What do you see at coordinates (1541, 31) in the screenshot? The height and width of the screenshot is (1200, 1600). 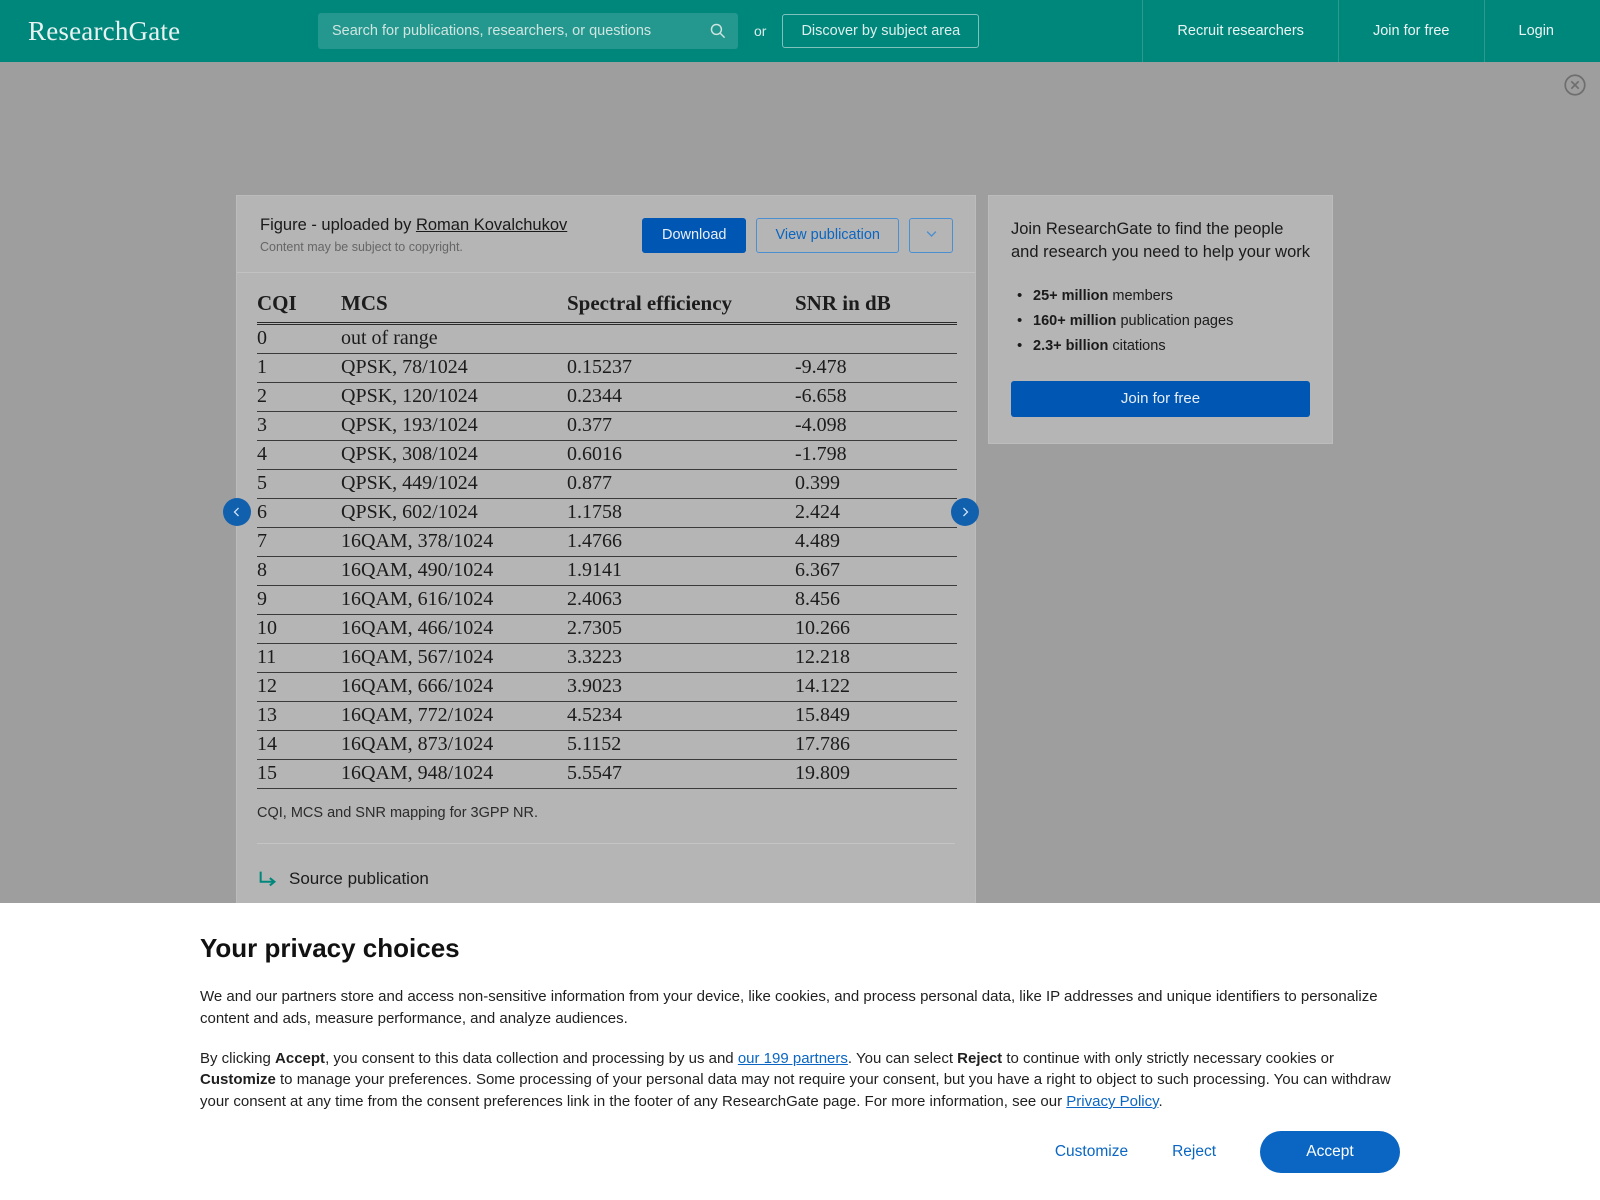 I see `nav-login: Login` at bounding box center [1541, 31].